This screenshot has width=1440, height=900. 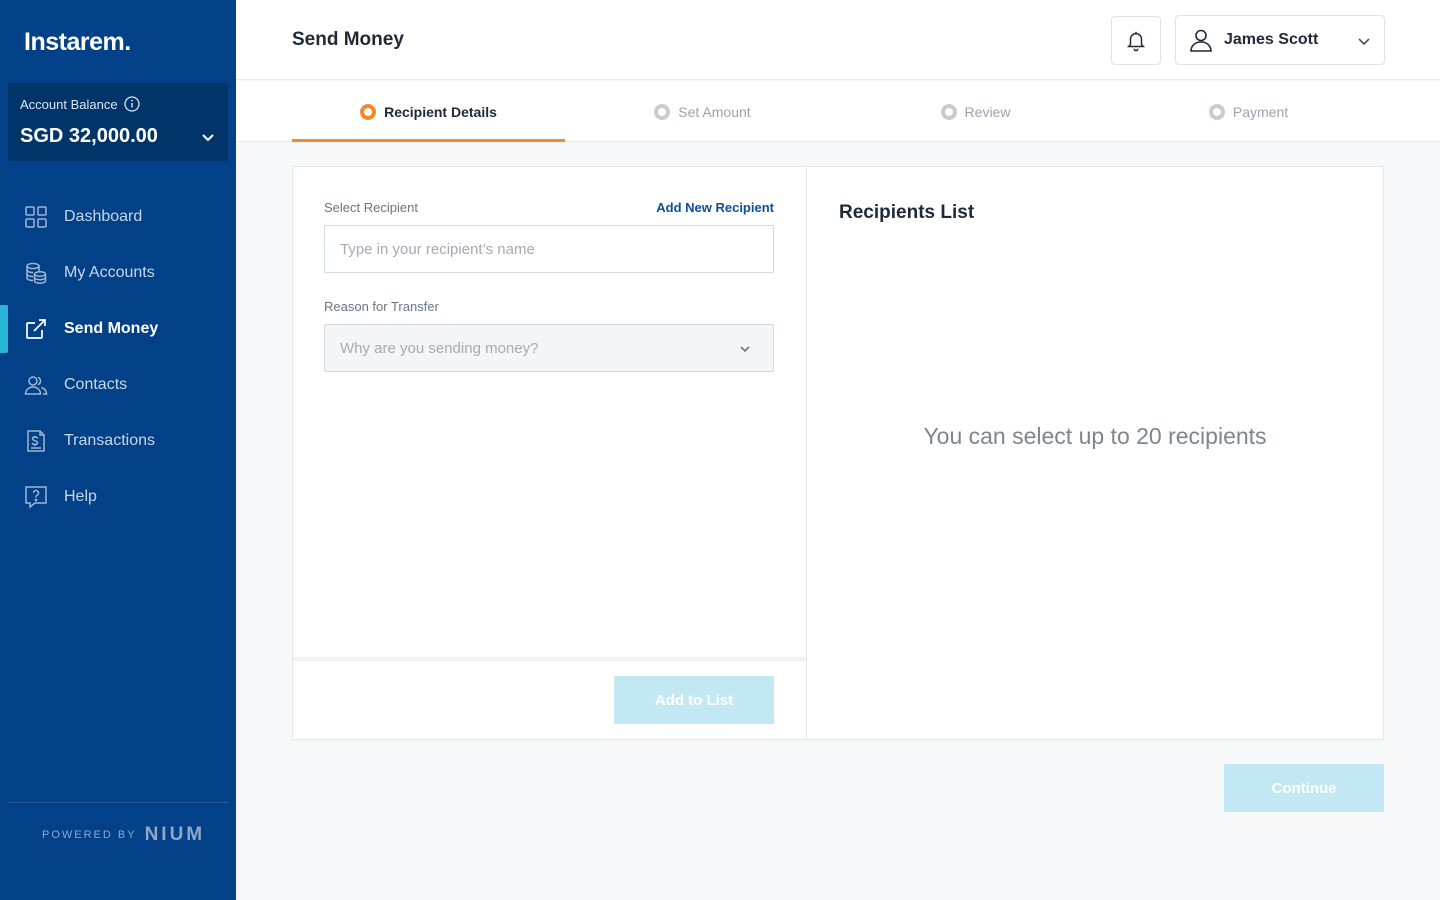 I want to click on coins-stack-icon, so click(x=36, y=273).